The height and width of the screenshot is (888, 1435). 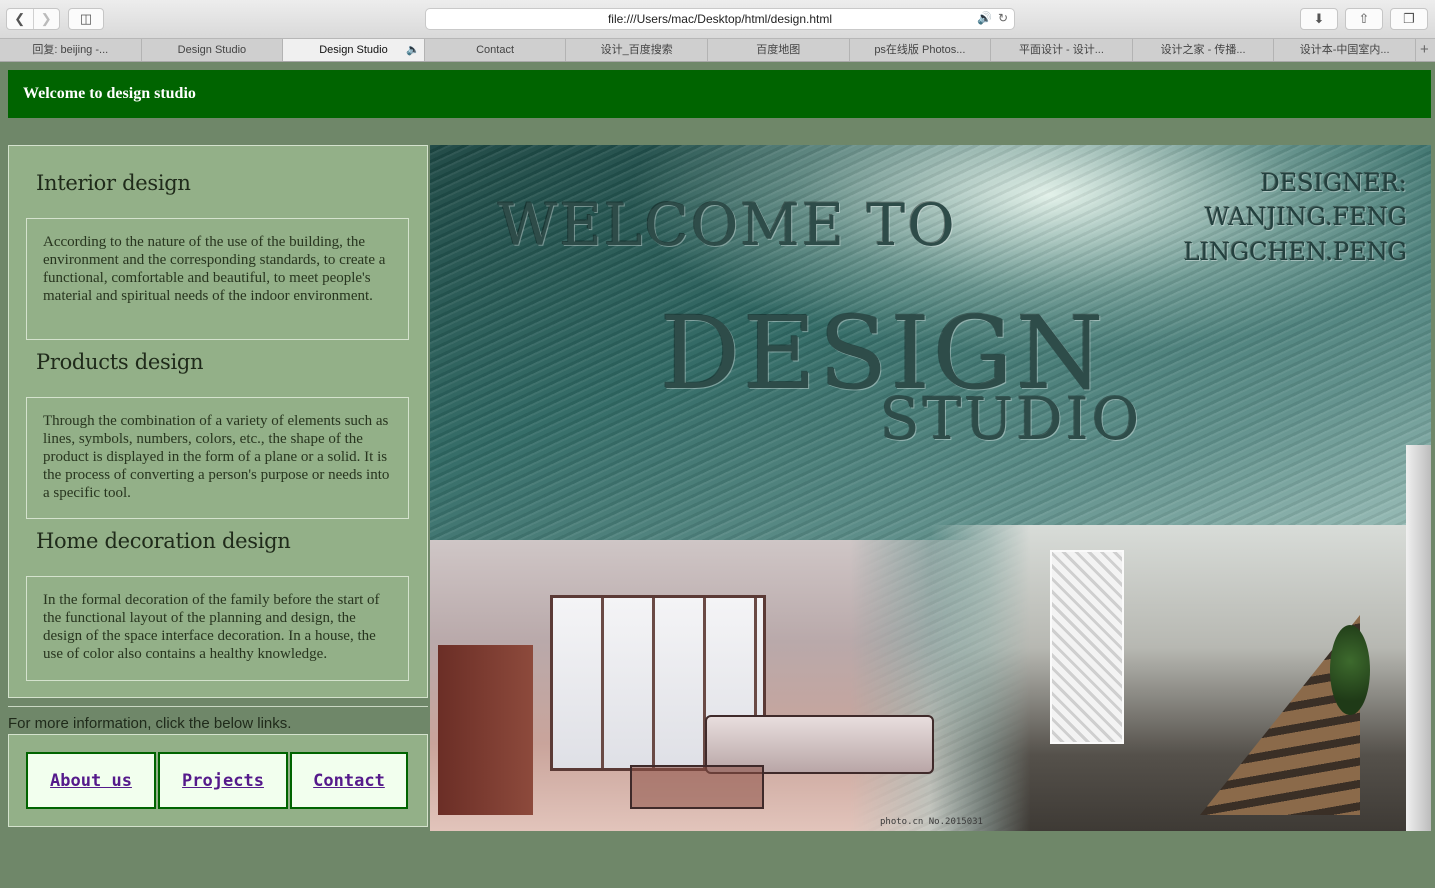 I want to click on download-button: ⬇, so click(x=1319, y=19).